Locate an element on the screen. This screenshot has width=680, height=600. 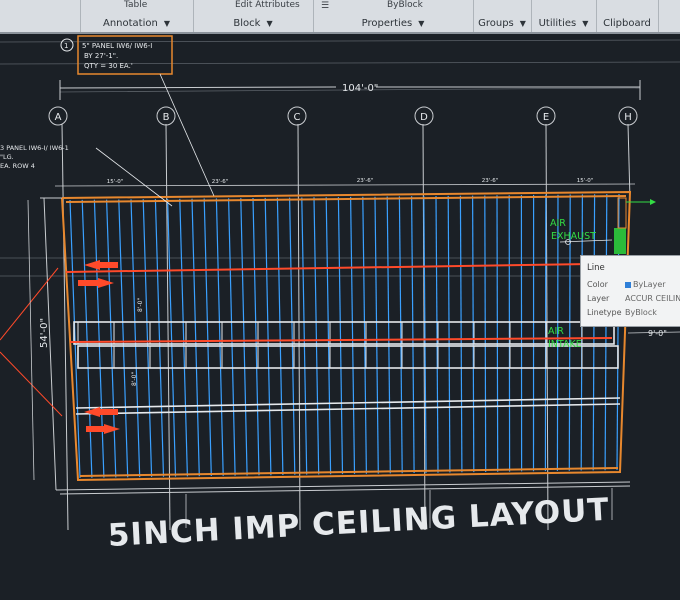
gridline-labels: A B C D E H is located at coordinates (343, 117).